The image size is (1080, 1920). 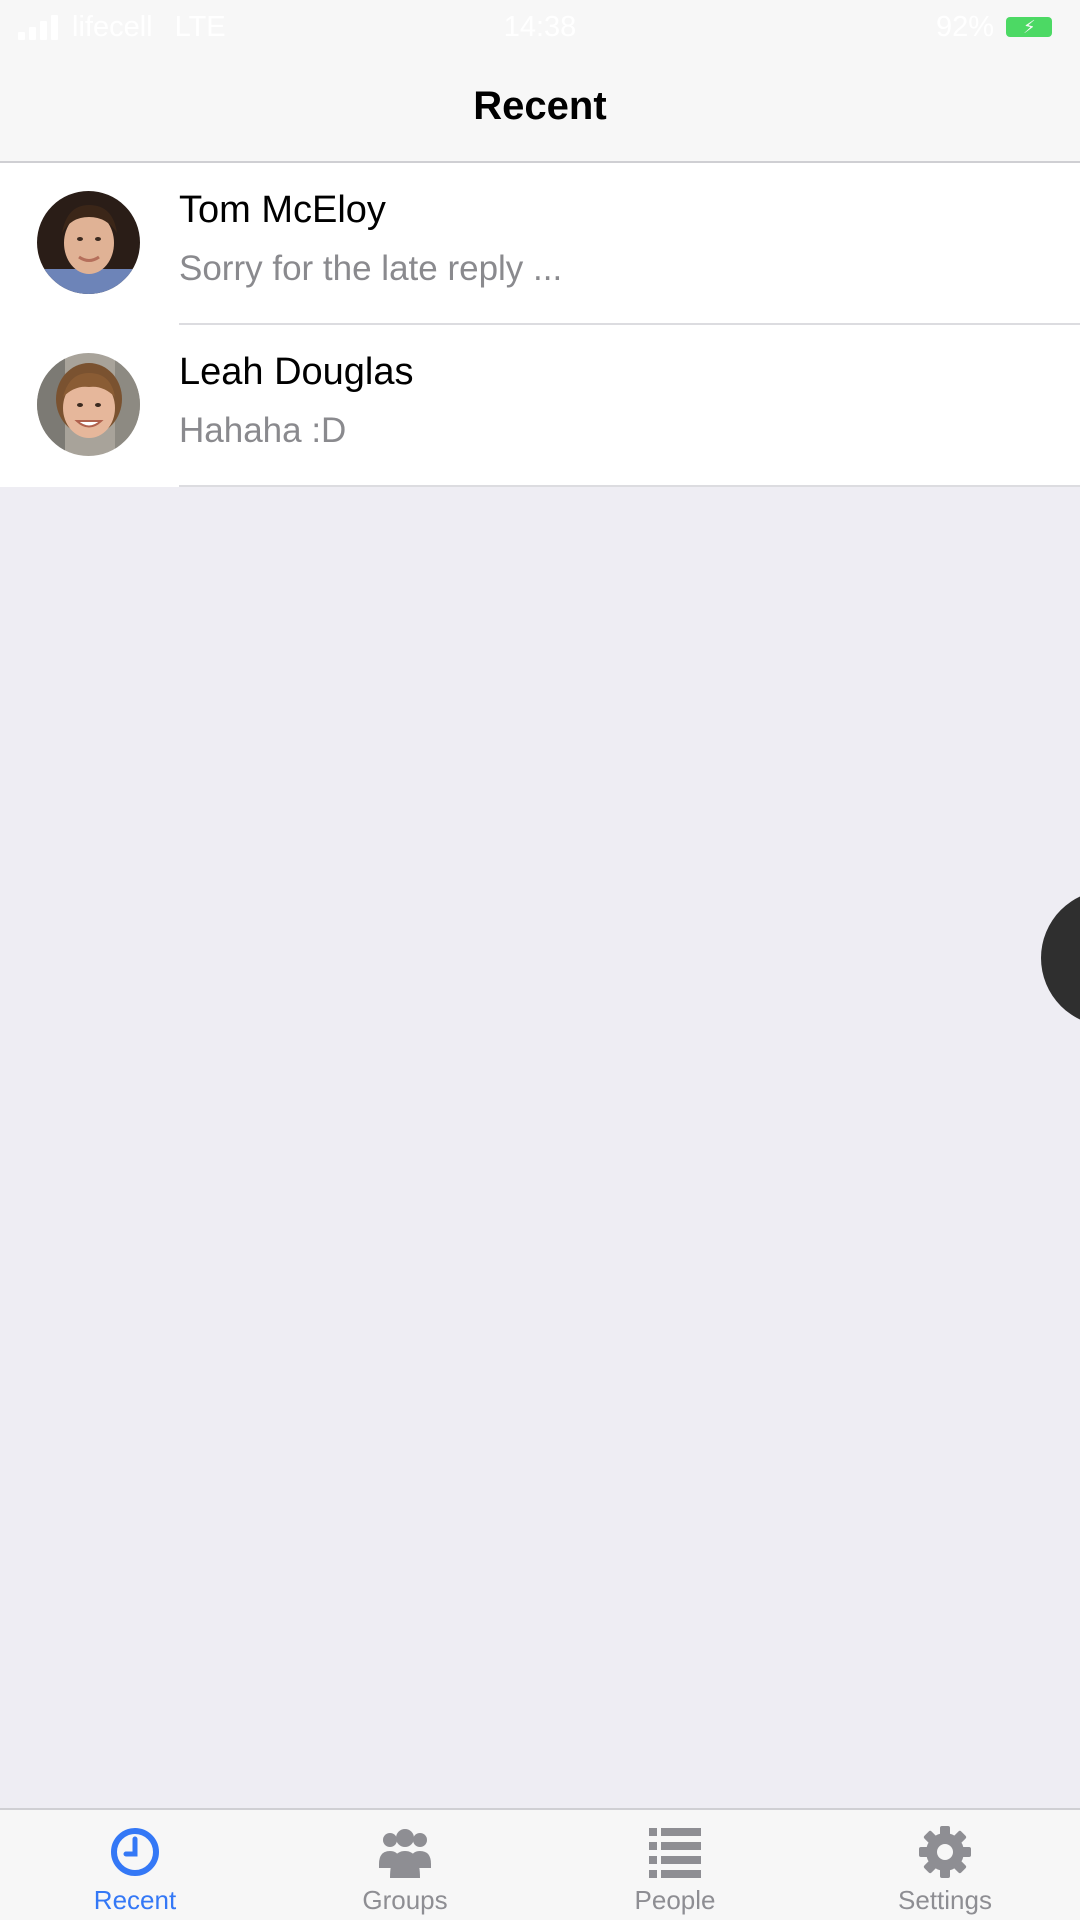 I want to click on status-bar: lifecell LTE 14:38 92% ⚡, so click(x=540, y=27).